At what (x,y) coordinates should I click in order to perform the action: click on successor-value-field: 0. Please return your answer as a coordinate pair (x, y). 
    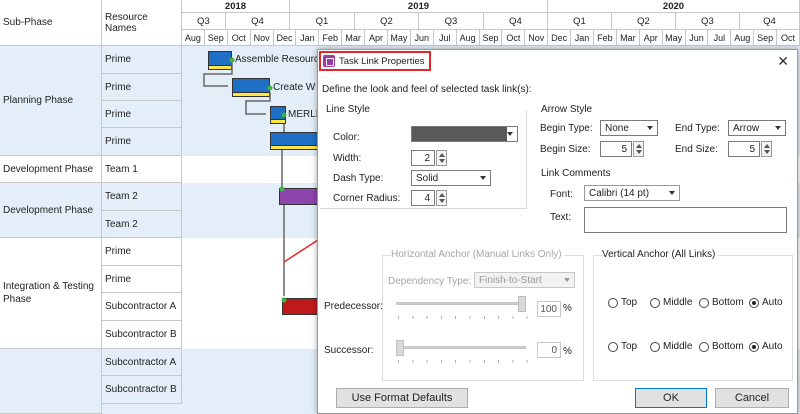
    Looking at the image, I should click on (549, 350).